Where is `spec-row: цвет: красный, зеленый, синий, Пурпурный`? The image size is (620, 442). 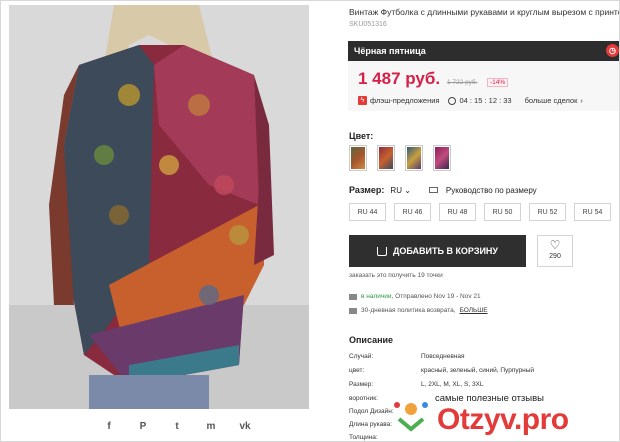 spec-row: цвет: красный, зеленый, синий, Пурпурный is located at coordinates (441, 370).